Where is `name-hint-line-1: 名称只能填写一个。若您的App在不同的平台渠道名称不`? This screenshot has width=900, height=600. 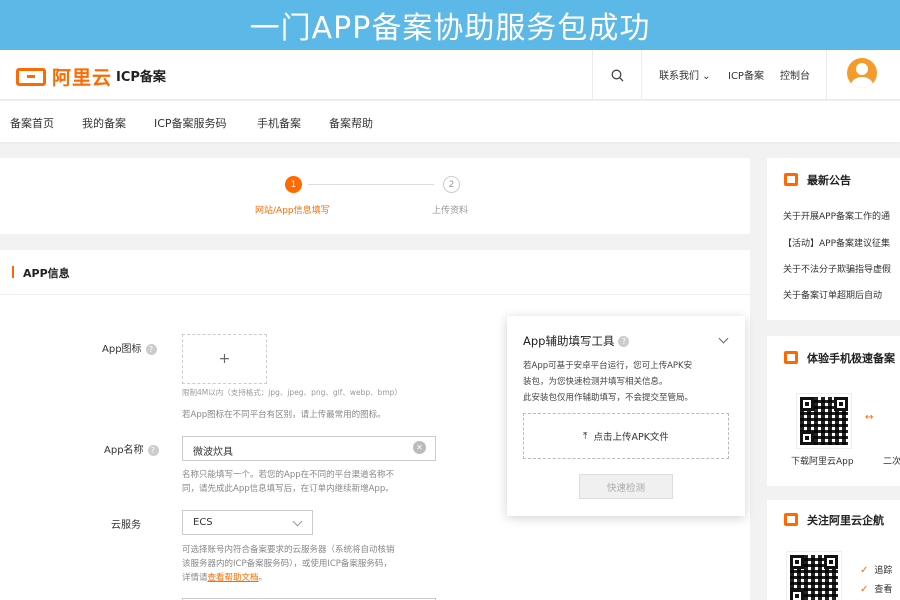
name-hint-line-1: 名称只能填写一个。若您的App在不同的平台渠道名称不 is located at coordinates (288, 475).